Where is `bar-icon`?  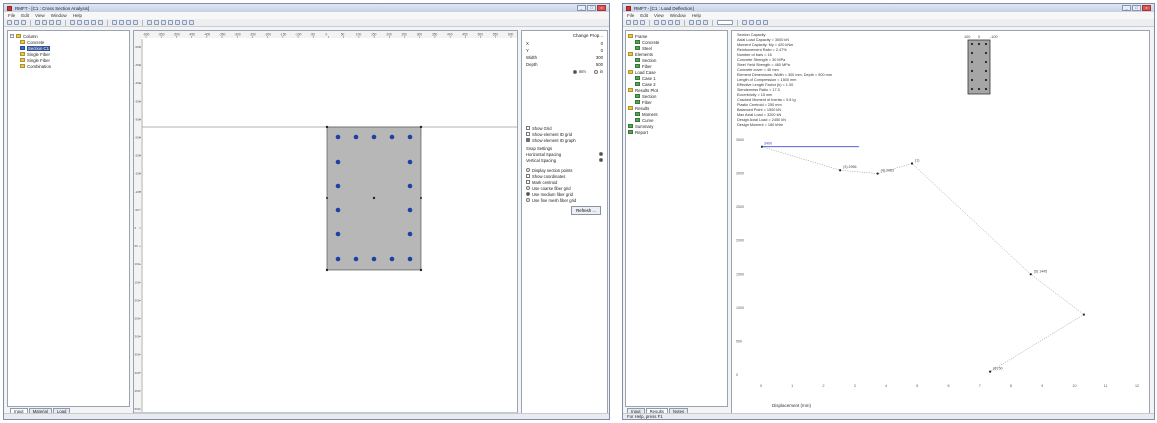
bar-icon is located at coordinates (163, 22).